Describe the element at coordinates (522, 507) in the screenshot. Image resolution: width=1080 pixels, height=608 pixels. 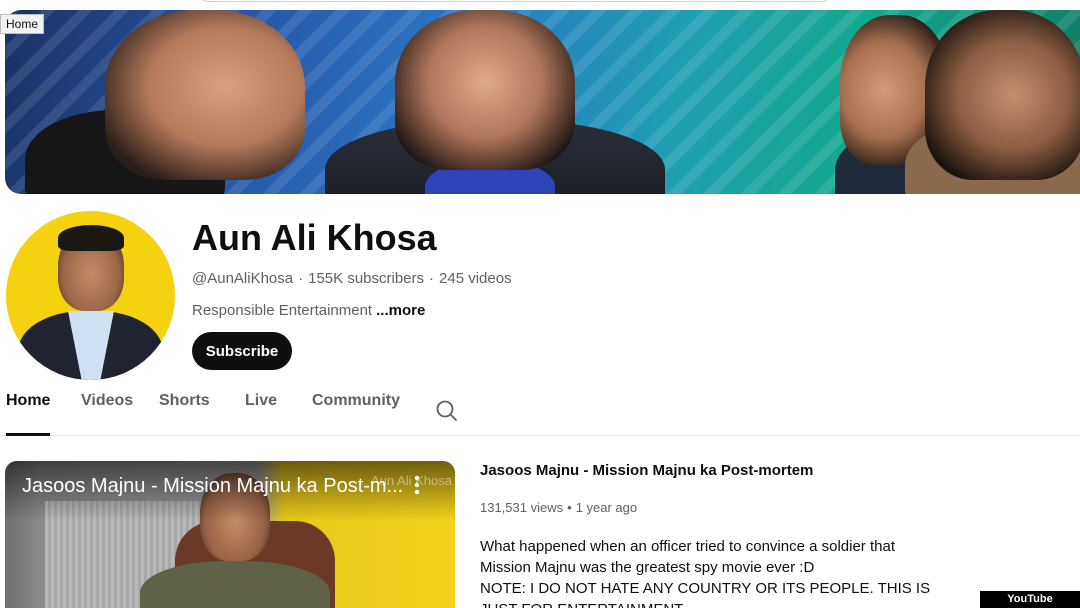
I see `view-count: 131,531 views` at that location.